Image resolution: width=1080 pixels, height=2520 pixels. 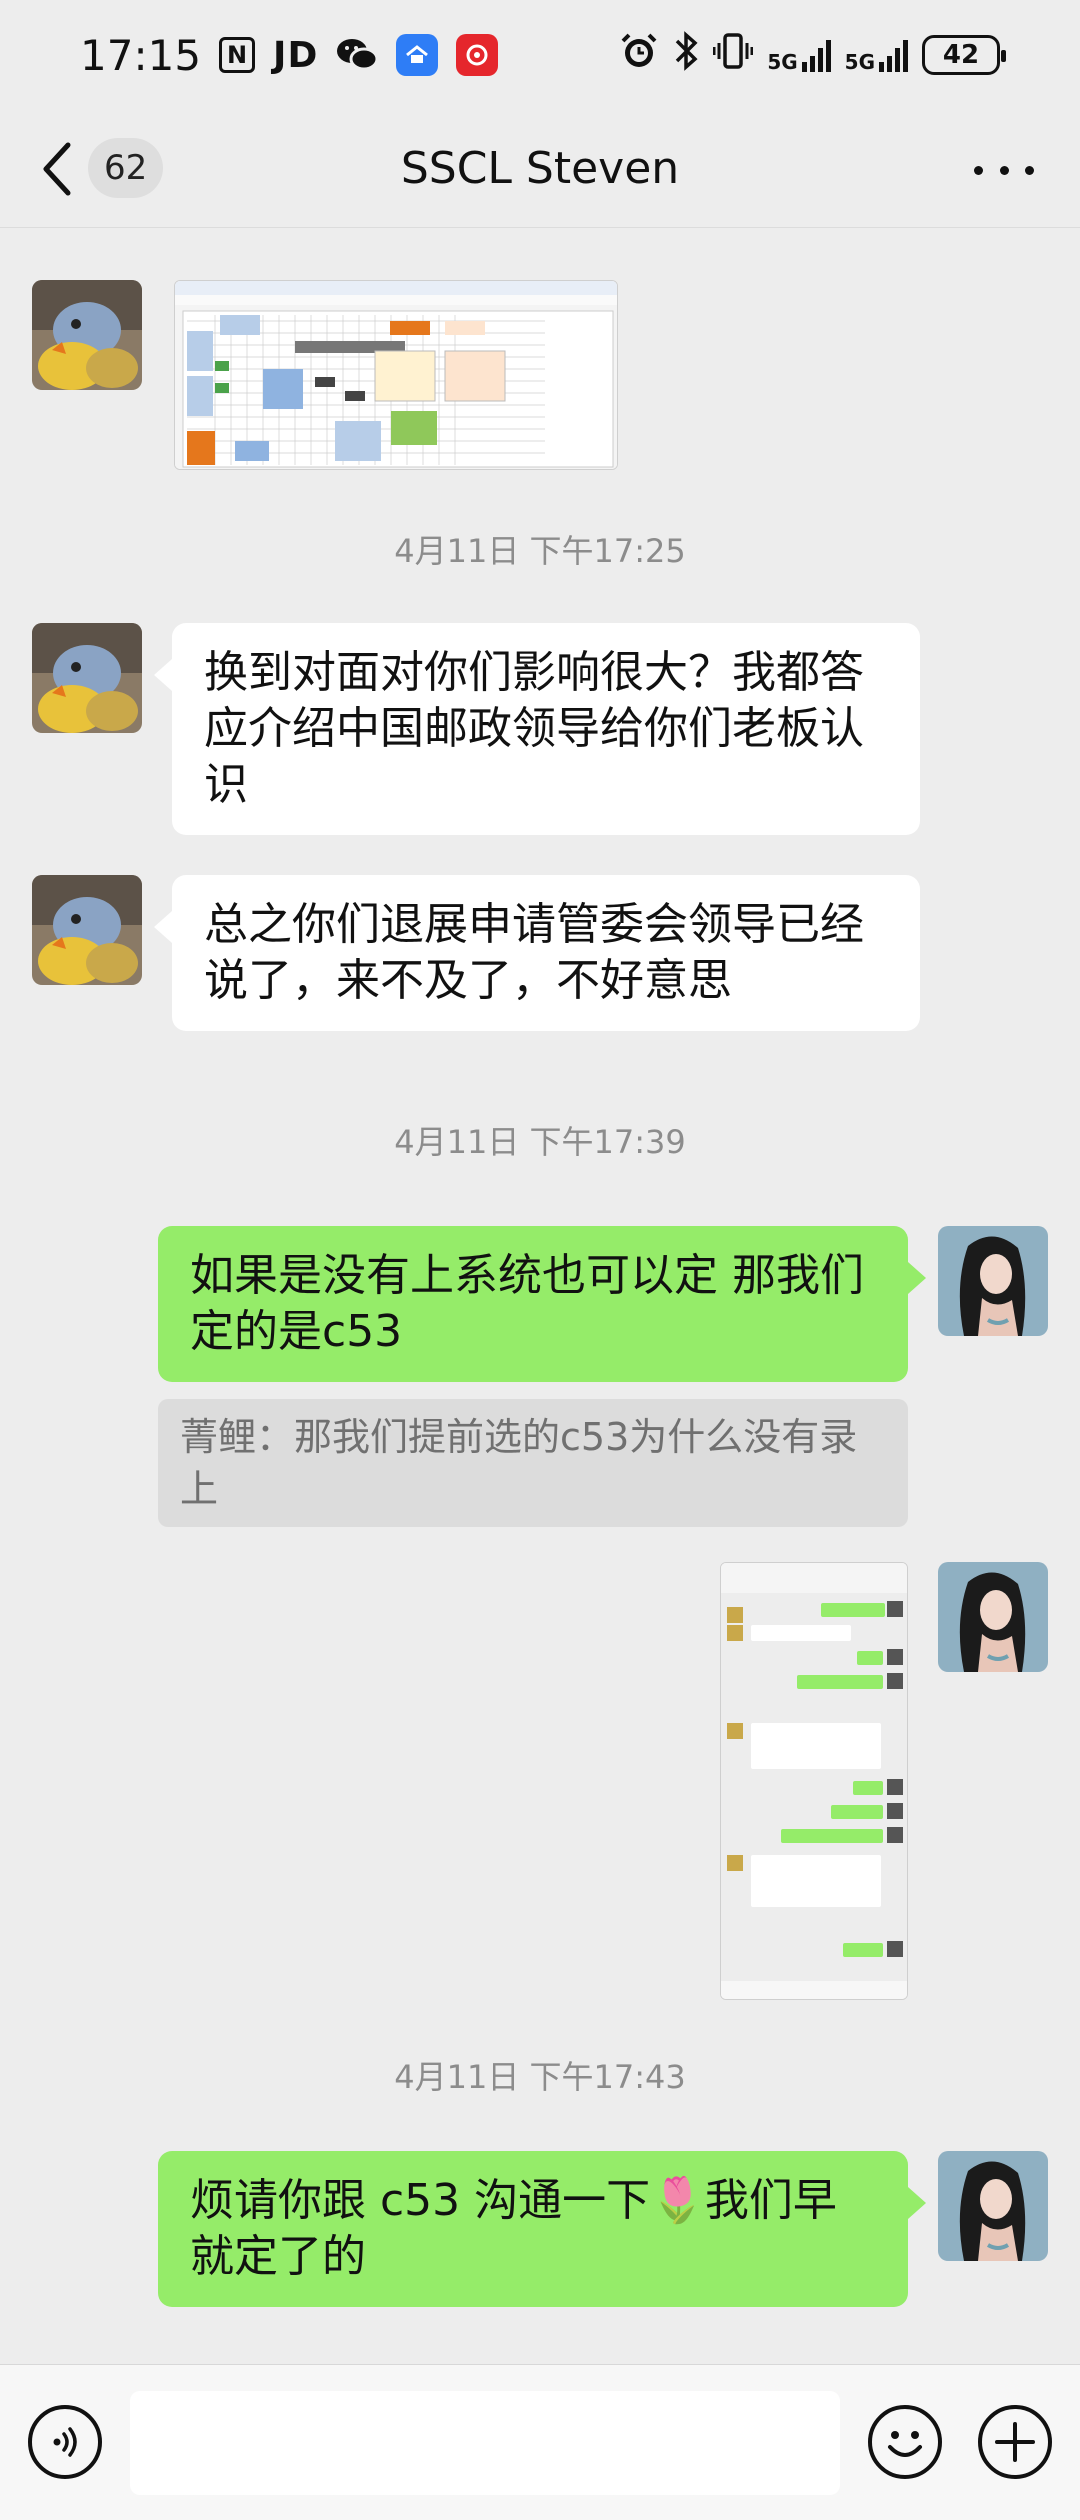 I want to click on emoji-button, so click(x=905, y=2442).